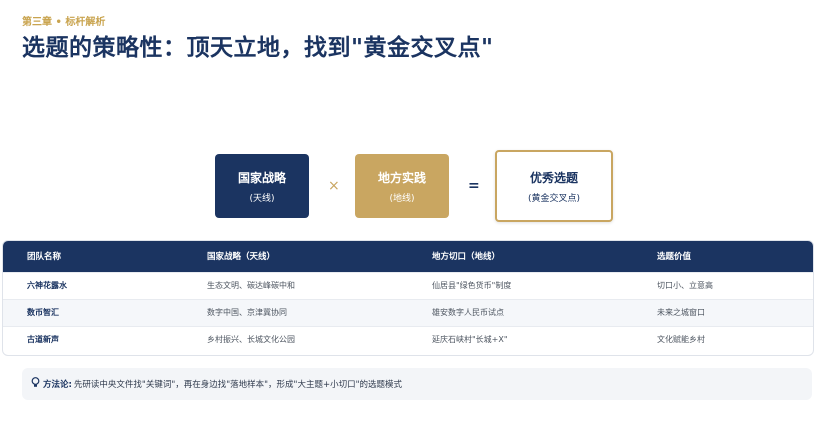 This screenshot has width=828, height=441. What do you see at coordinates (553, 177) in the screenshot?
I see `excellent-topic-label: 优秀选题` at bounding box center [553, 177].